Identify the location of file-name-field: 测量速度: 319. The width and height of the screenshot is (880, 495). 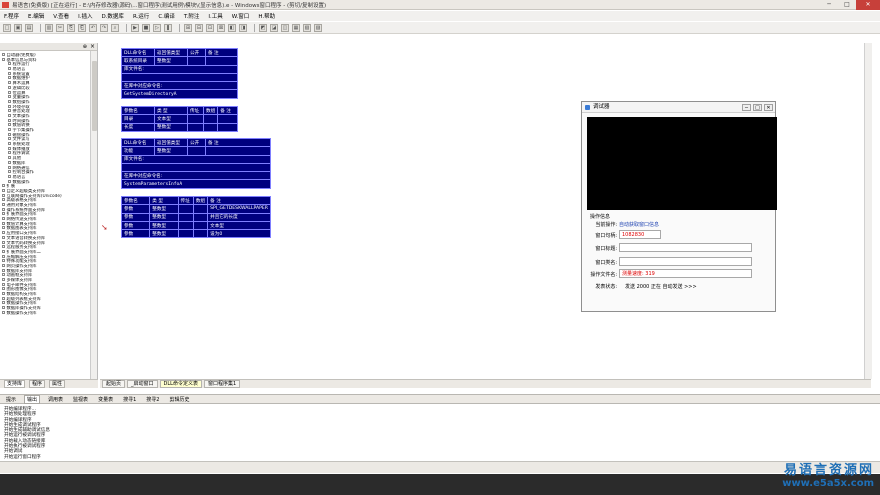
(685, 273).